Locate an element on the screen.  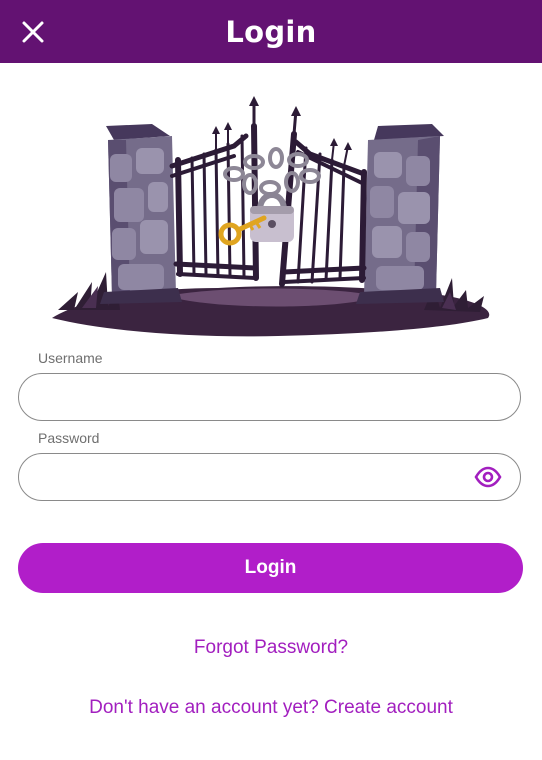
close-button is located at coordinates (33, 32).